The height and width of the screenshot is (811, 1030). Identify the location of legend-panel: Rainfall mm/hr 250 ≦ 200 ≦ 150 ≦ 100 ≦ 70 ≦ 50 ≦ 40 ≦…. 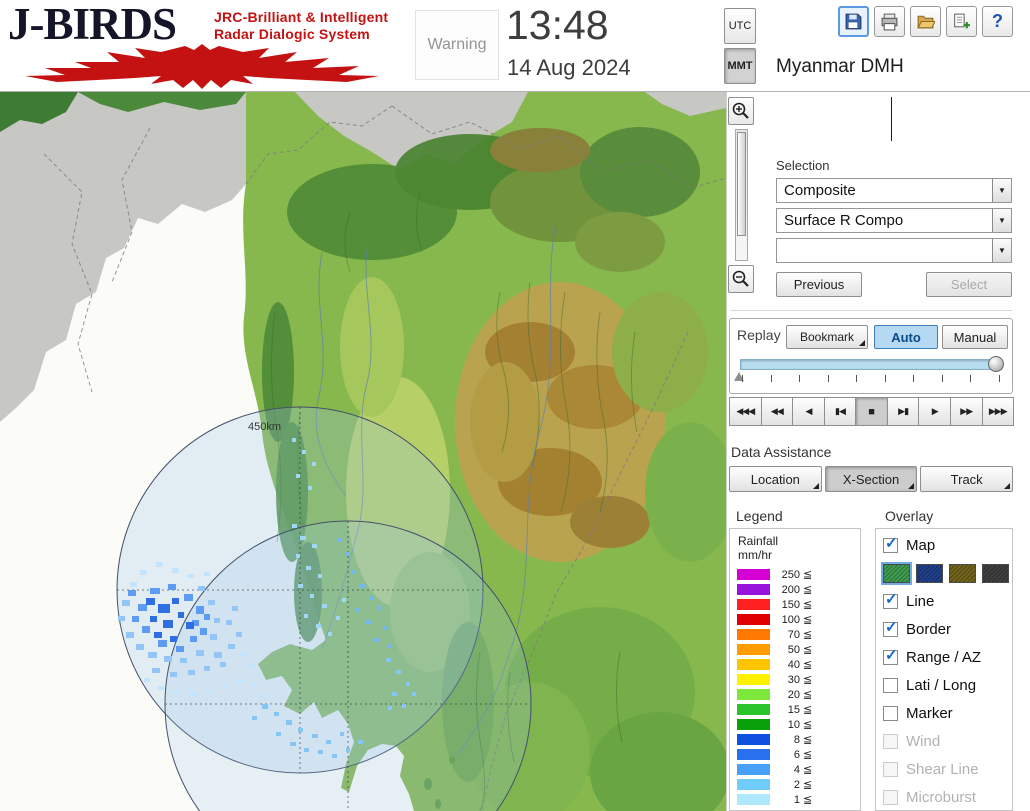
(795, 669).